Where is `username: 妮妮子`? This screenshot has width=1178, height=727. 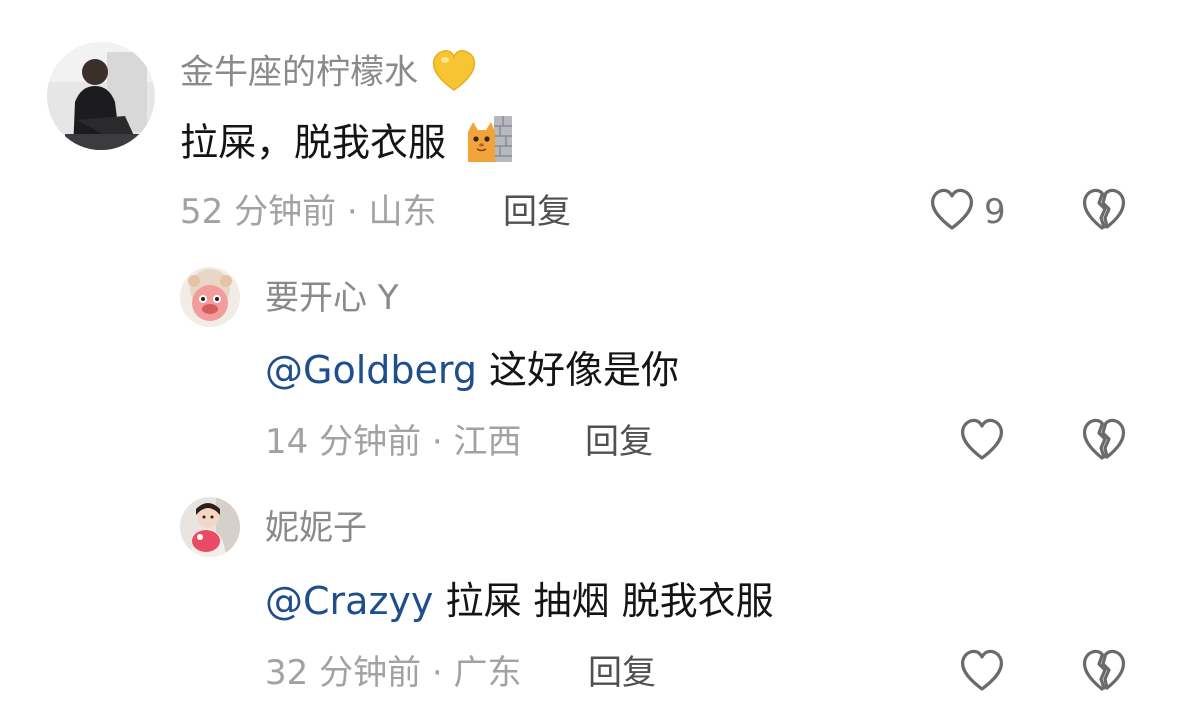
username: 妮妮子 is located at coordinates (316, 528).